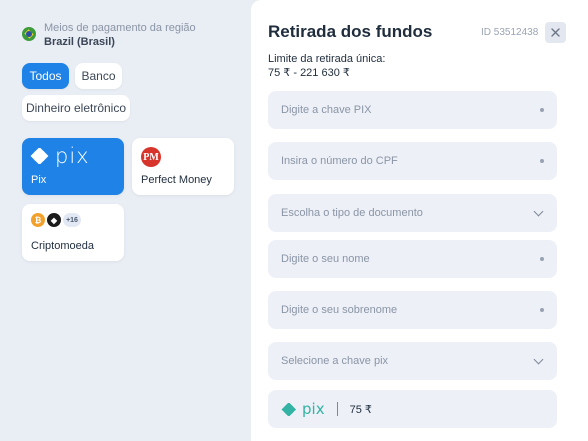 This screenshot has height=441, width=588. Describe the element at coordinates (412, 310) in the screenshot. I see `last-name-input: Digite o seu sobrenome` at that location.